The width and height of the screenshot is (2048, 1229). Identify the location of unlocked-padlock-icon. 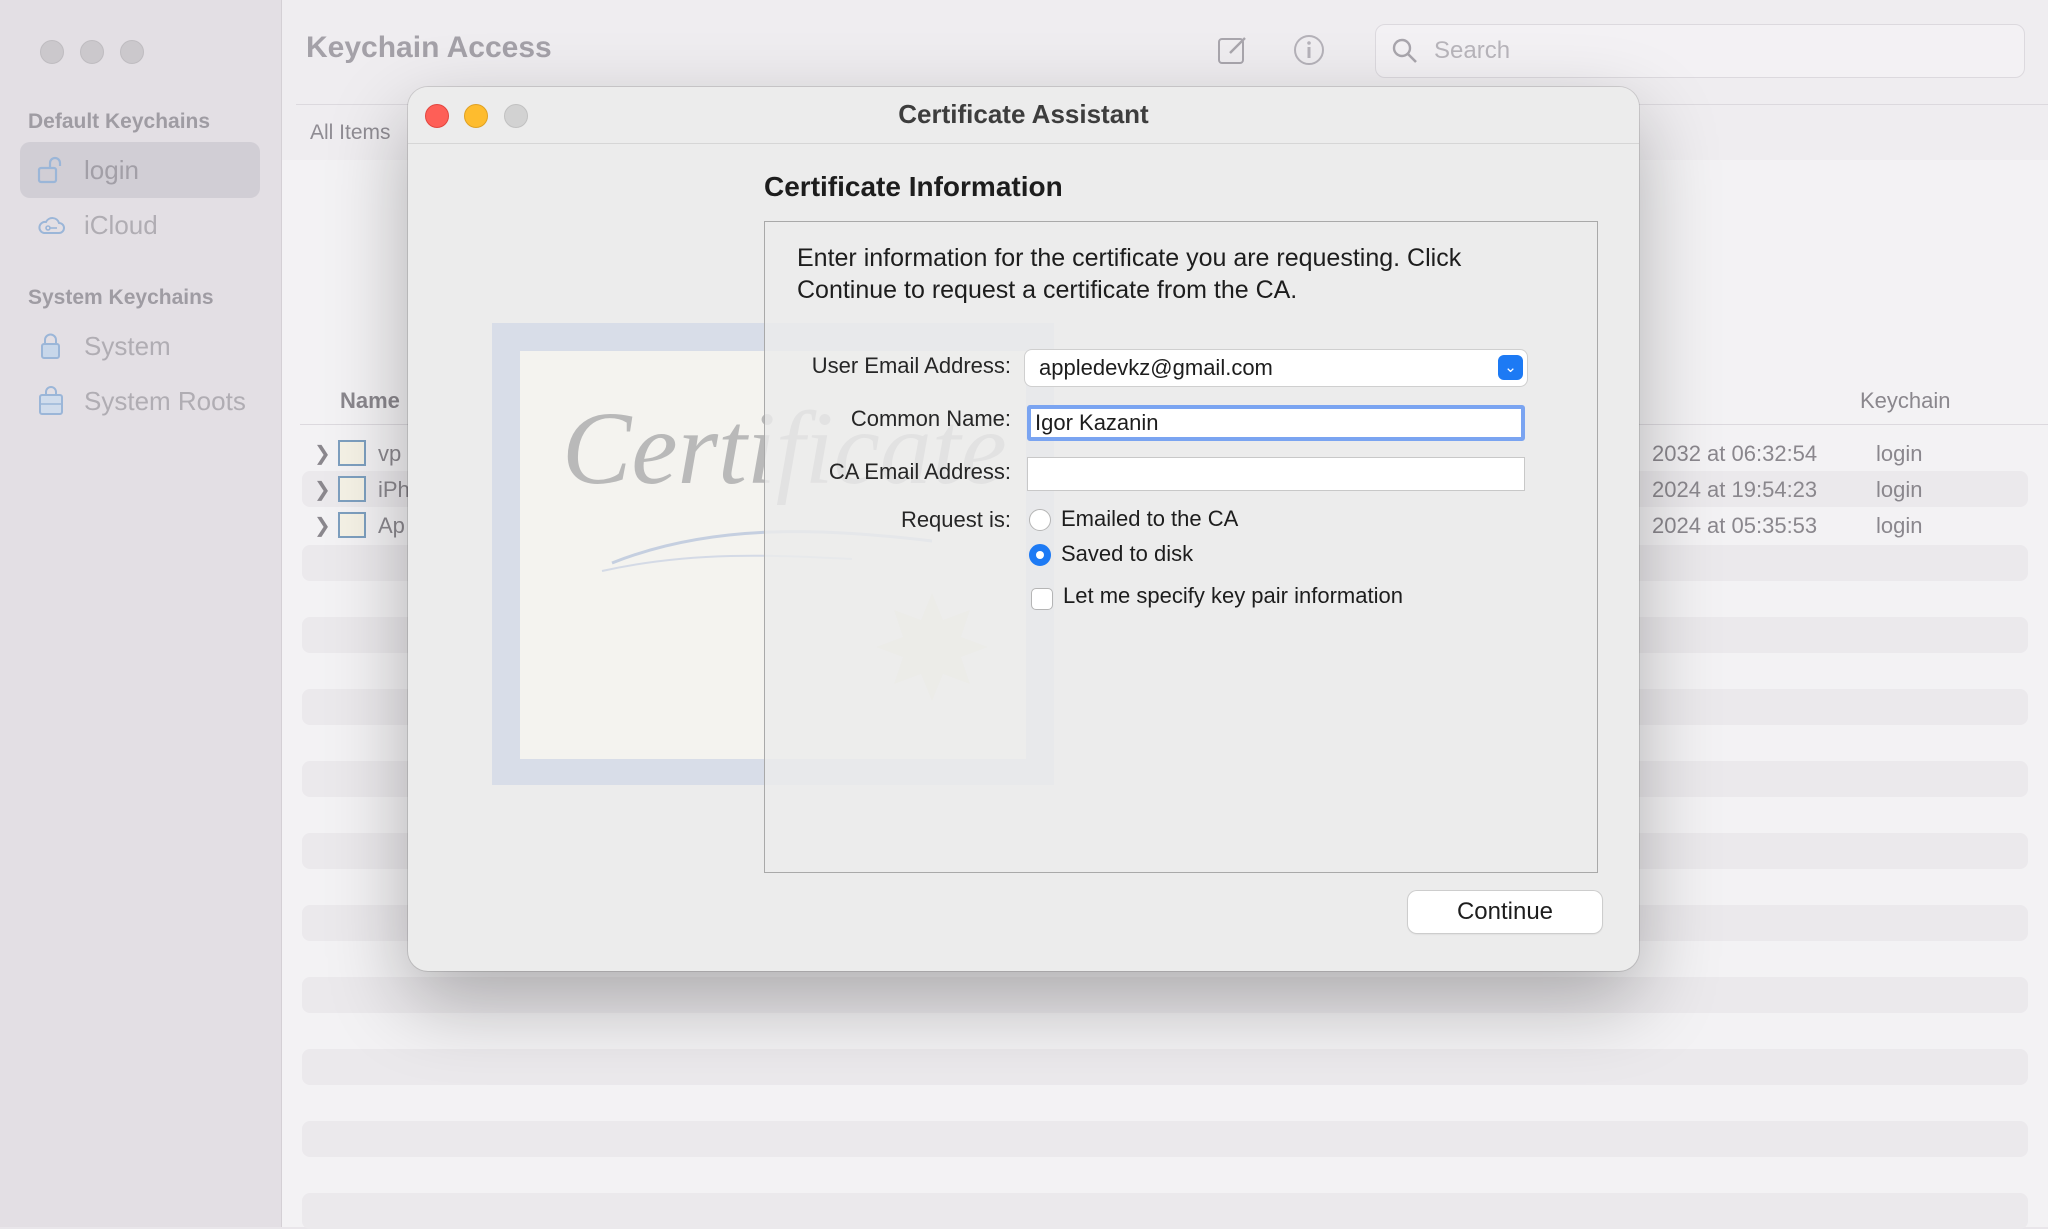
(49, 170).